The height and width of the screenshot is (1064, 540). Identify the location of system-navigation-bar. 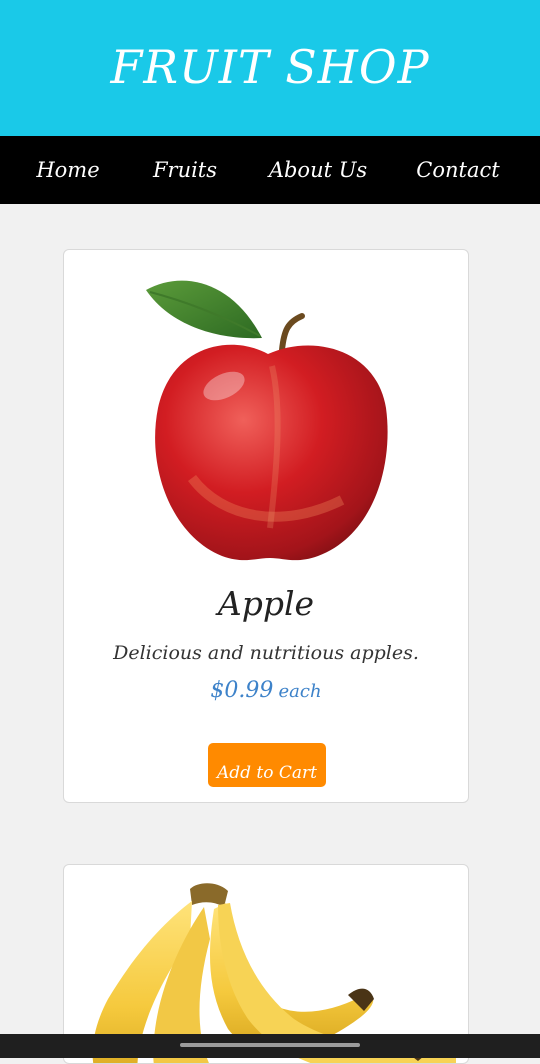
(270, 1046).